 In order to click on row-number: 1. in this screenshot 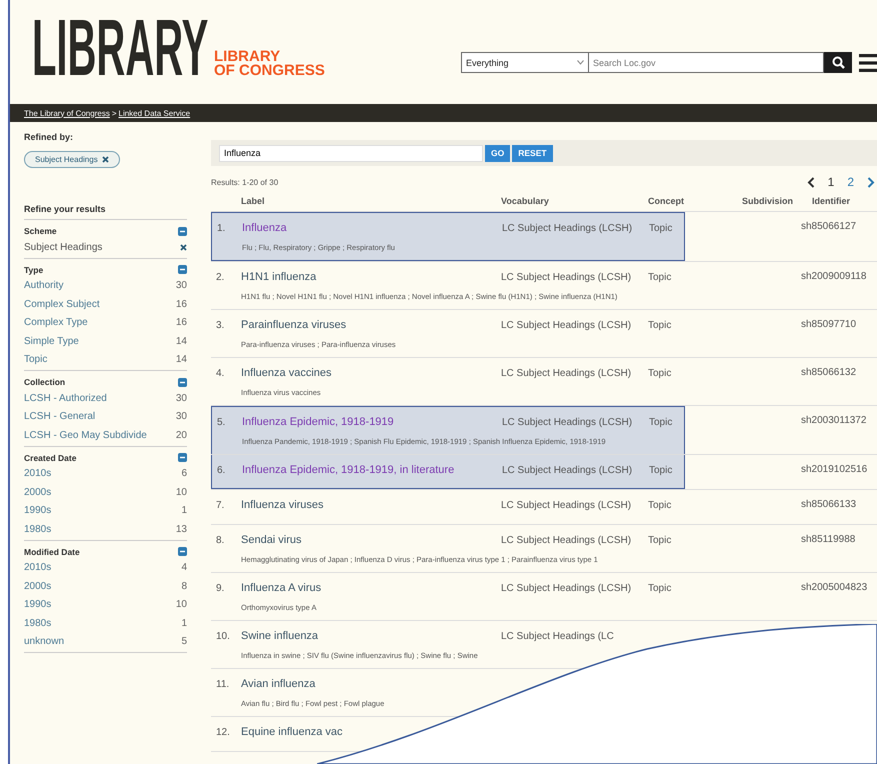, I will do `click(221, 228)`.